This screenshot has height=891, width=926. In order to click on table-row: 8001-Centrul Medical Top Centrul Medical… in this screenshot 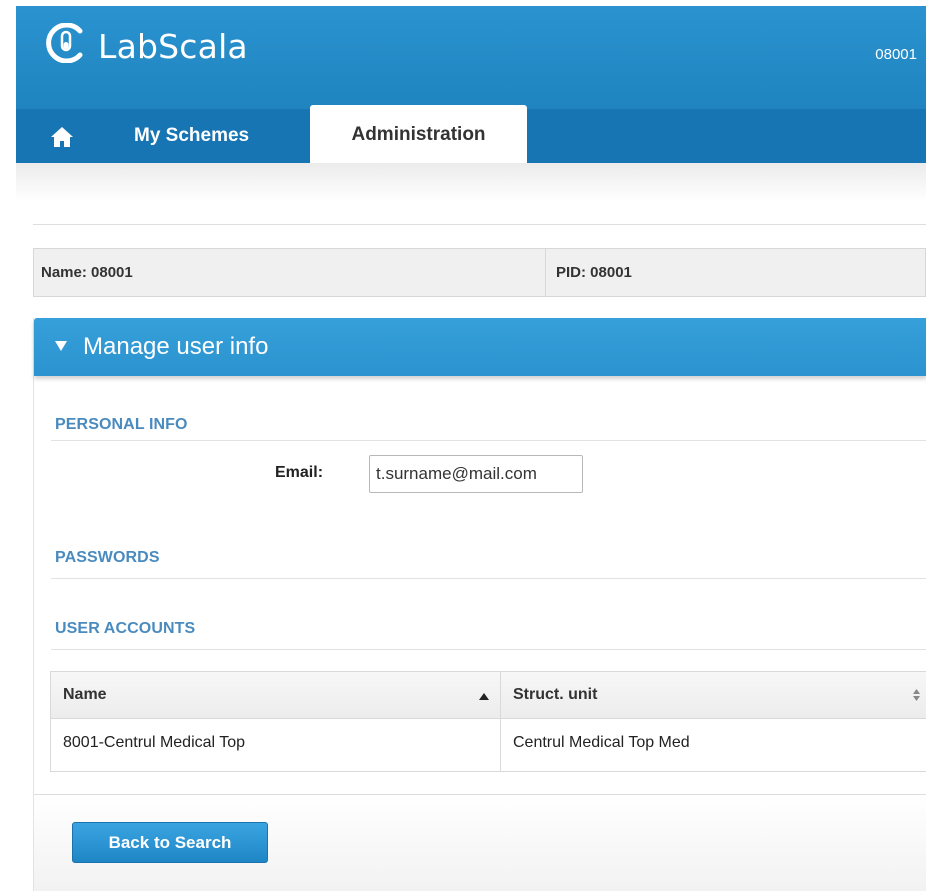, I will do `click(488, 745)`.